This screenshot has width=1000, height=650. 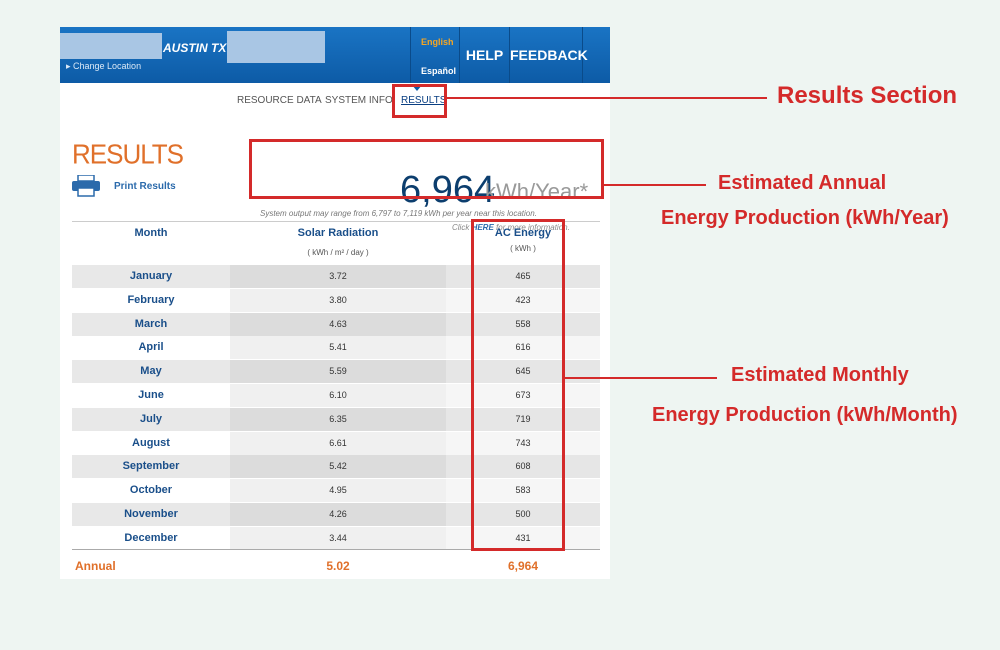 I want to click on language-switcher: English Español, so click(x=435, y=55).